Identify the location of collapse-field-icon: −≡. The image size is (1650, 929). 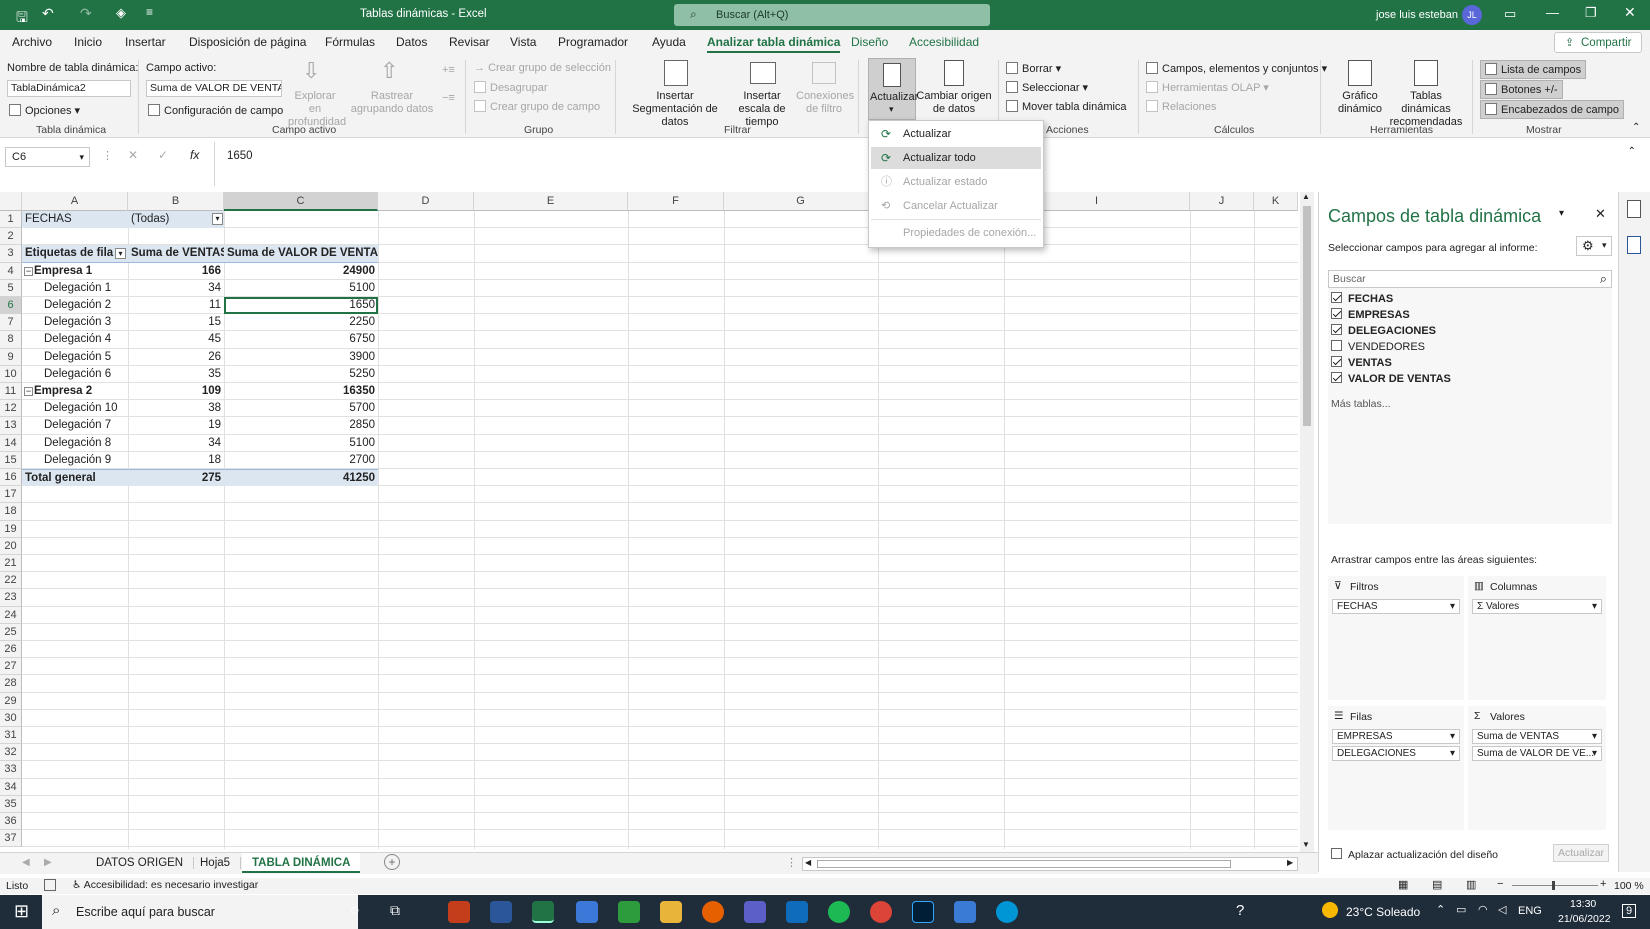
(448, 98).